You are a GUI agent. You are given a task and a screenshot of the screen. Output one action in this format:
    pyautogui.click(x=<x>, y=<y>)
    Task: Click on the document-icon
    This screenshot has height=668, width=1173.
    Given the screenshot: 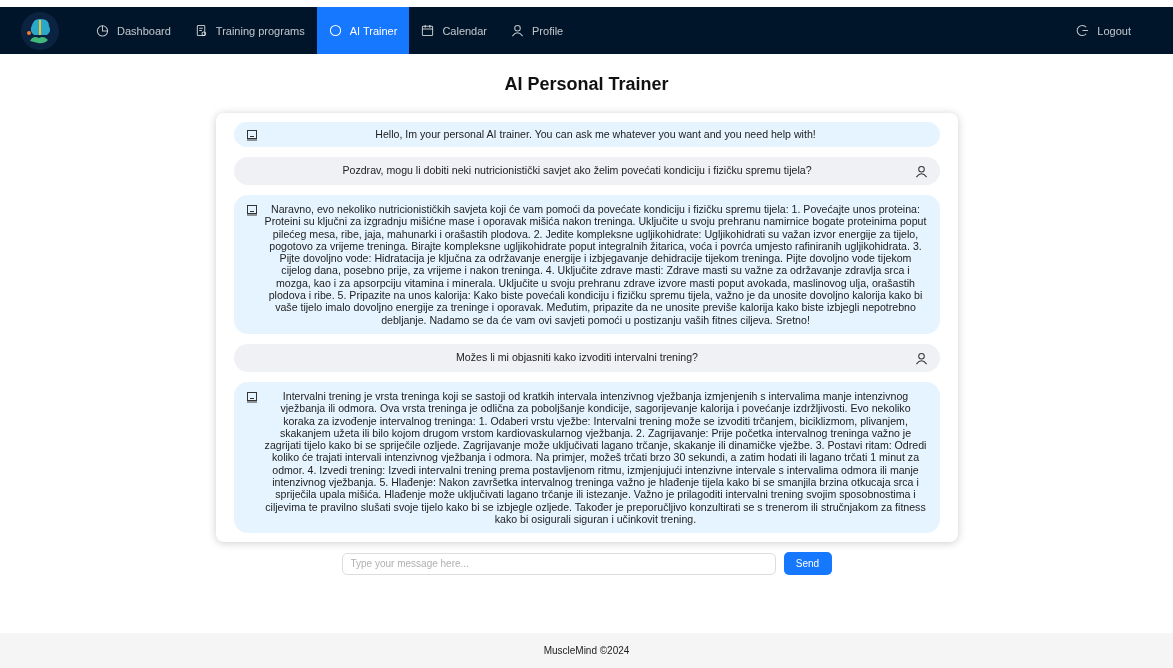 What is the action you would take?
    pyautogui.click(x=201, y=30)
    